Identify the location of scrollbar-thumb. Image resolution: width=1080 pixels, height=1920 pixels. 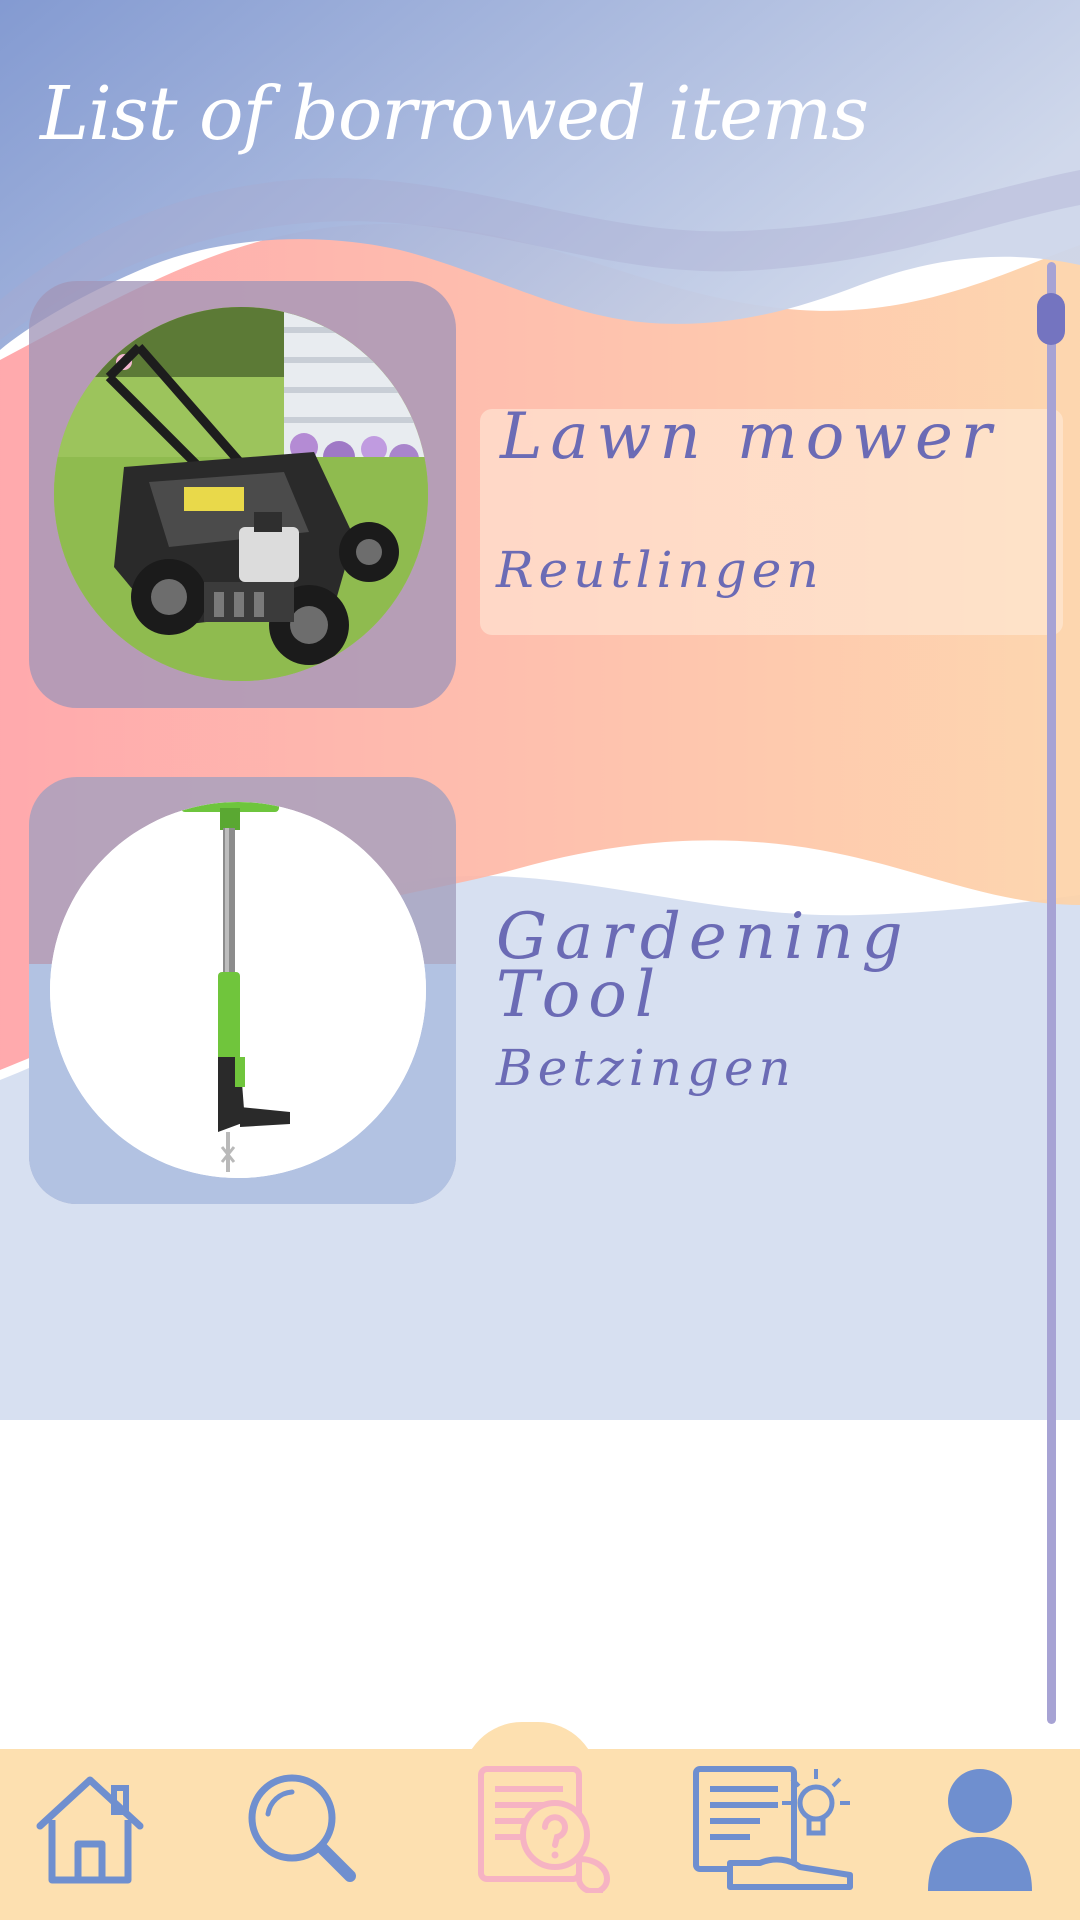
(1051, 319).